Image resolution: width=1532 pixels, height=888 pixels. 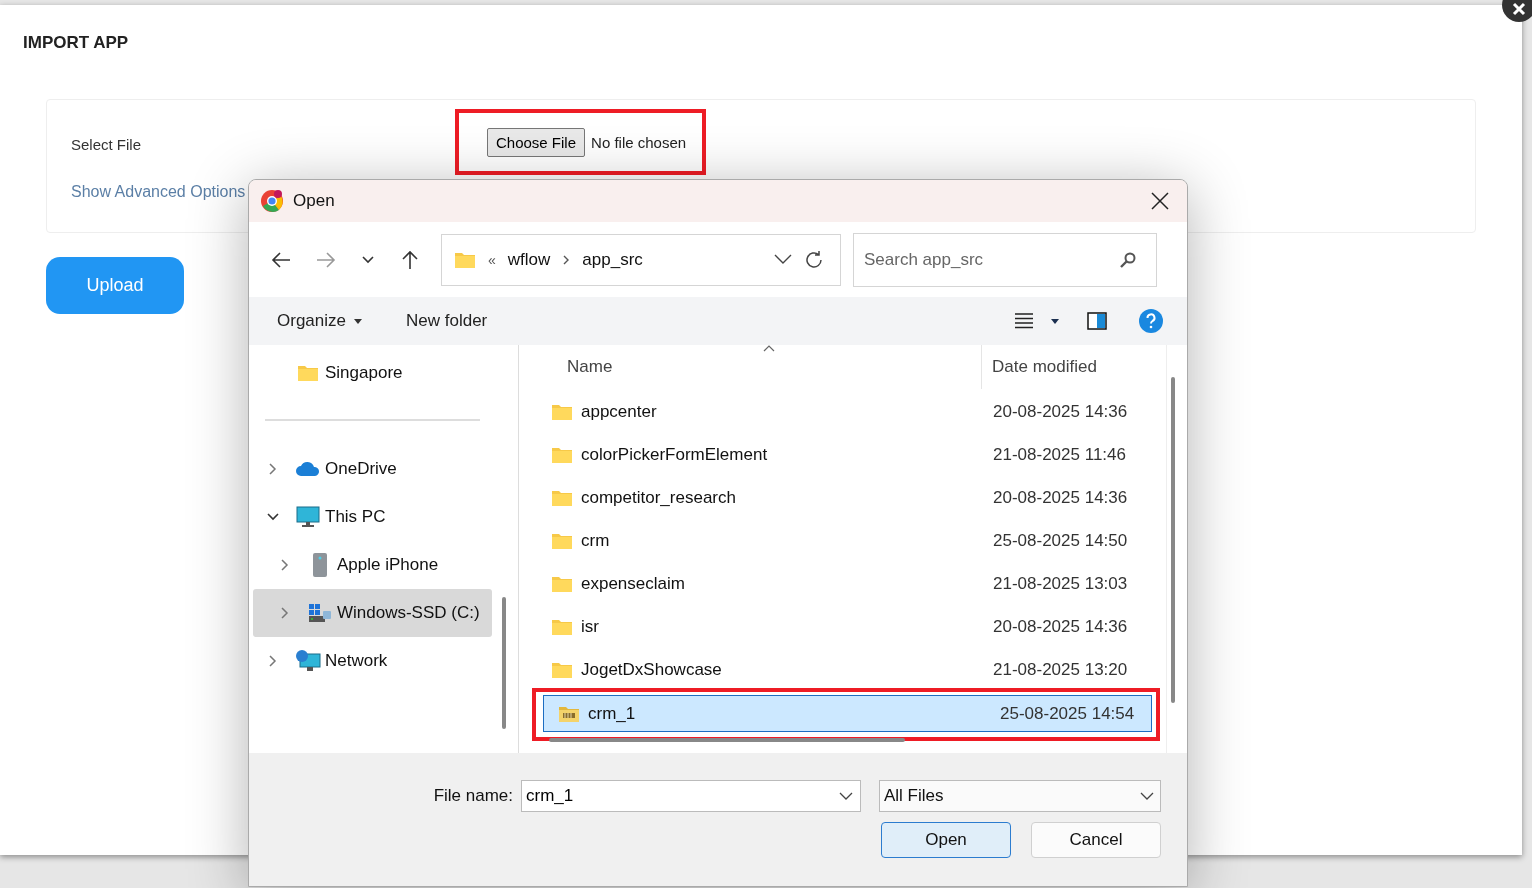 What do you see at coordinates (410, 259) in the screenshot?
I see `up-icon` at bounding box center [410, 259].